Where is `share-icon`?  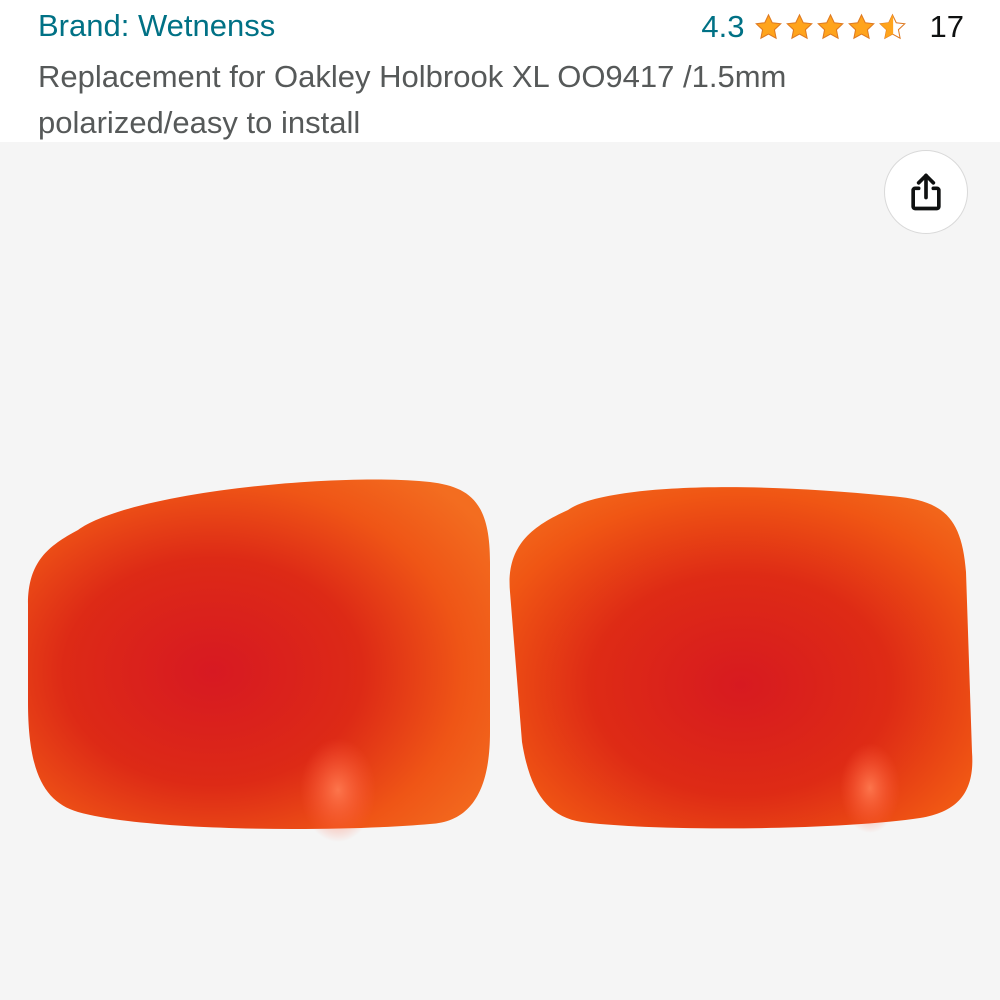
share-icon is located at coordinates (926, 192).